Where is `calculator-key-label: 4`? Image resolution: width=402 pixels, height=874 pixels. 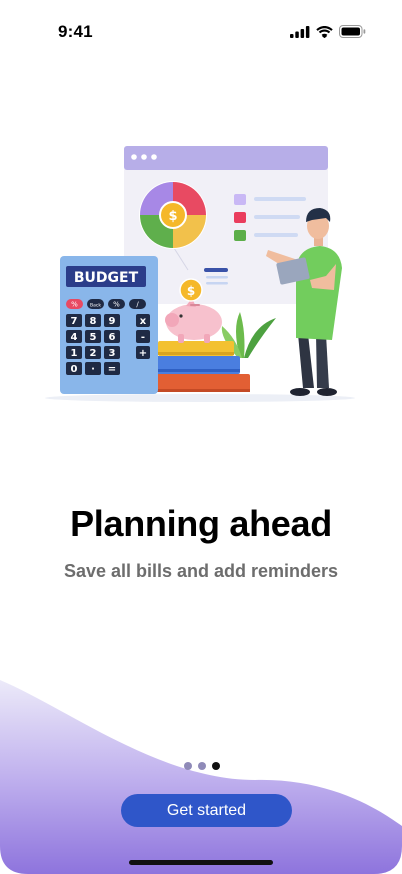 calculator-key-label: 4 is located at coordinates (74, 337).